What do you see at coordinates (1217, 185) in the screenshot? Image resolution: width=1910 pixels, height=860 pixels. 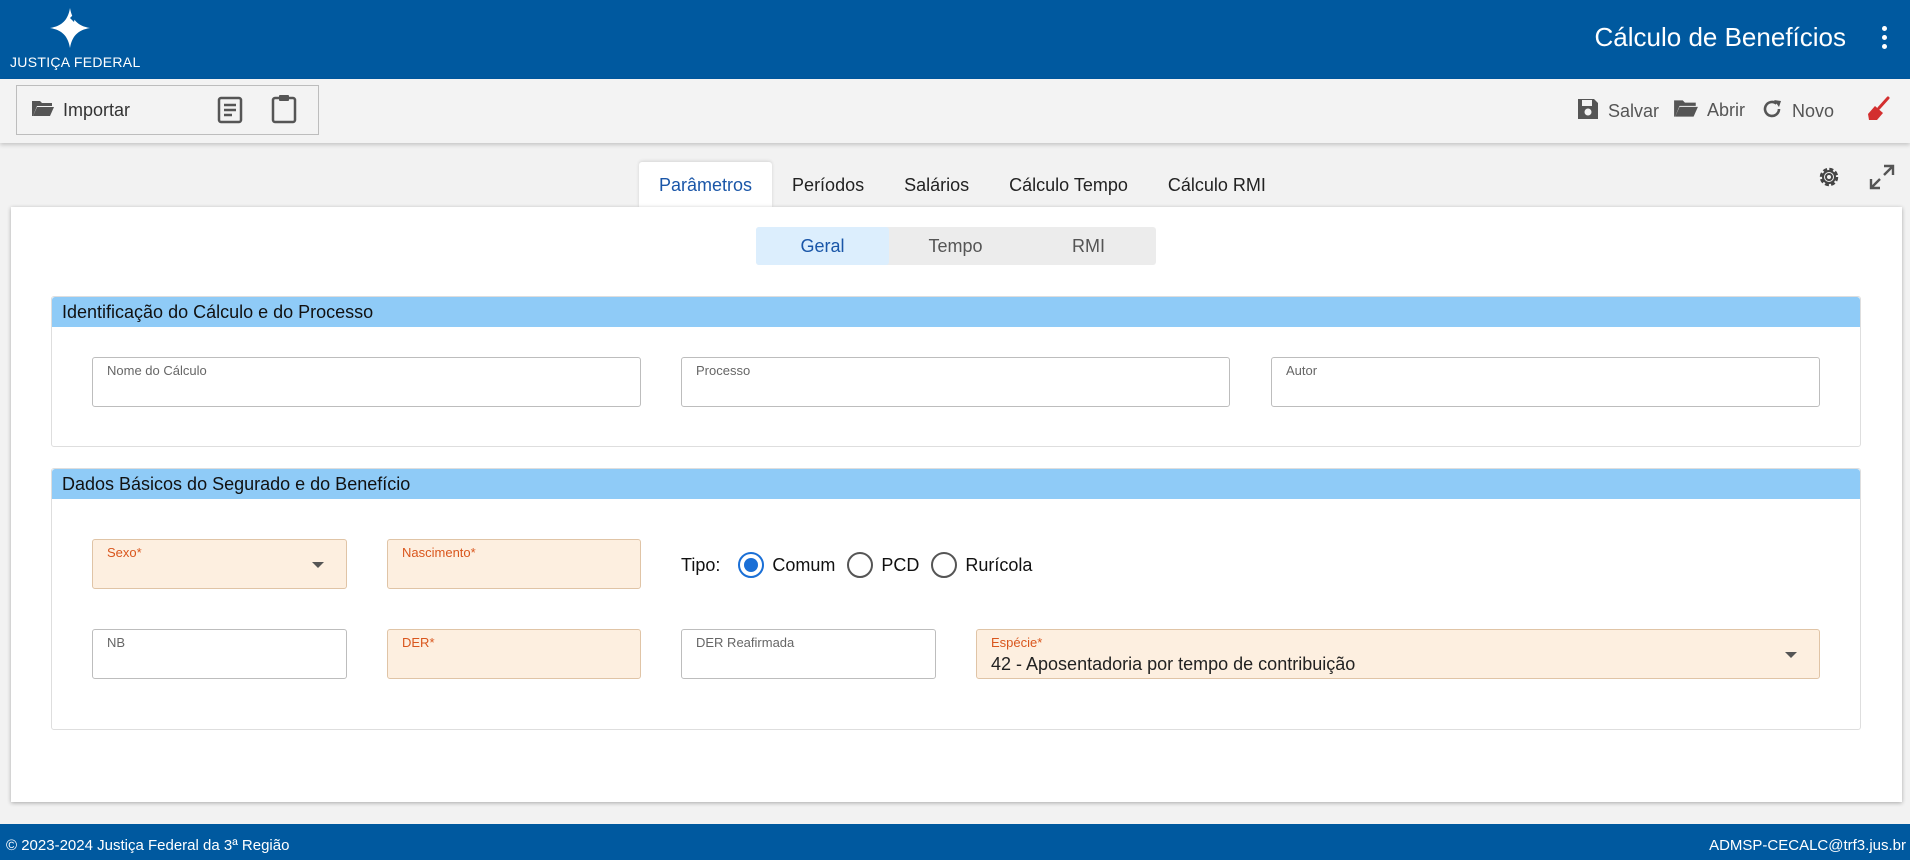 I see `tab-calculo-rmi: Cálculo RMI` at bounding box center [1217, 185].